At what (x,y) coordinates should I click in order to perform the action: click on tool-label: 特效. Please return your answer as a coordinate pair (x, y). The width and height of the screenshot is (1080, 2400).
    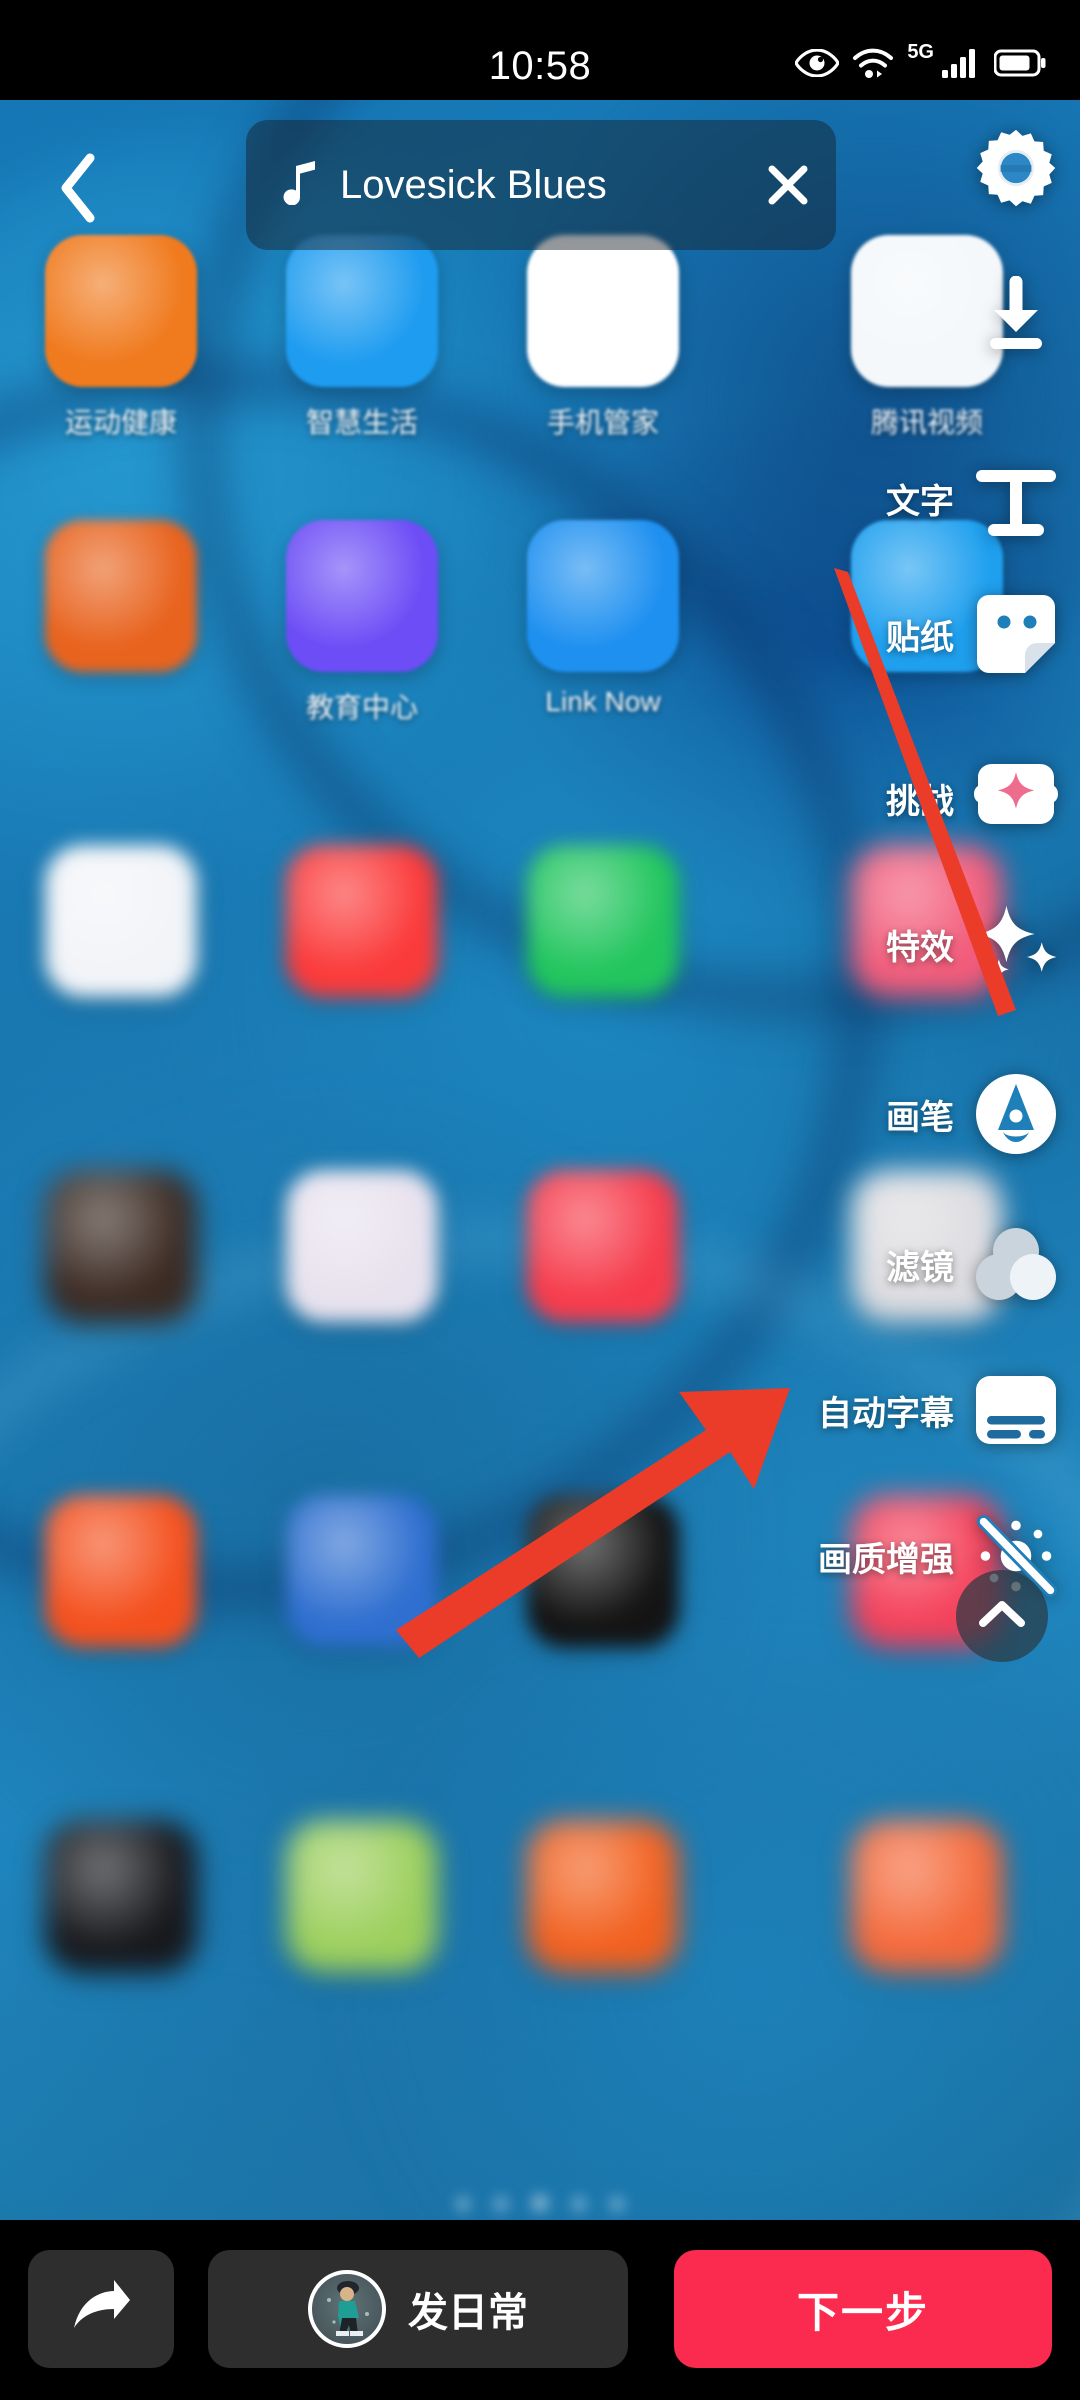
    Looking at the image, I should click on (920, 947).